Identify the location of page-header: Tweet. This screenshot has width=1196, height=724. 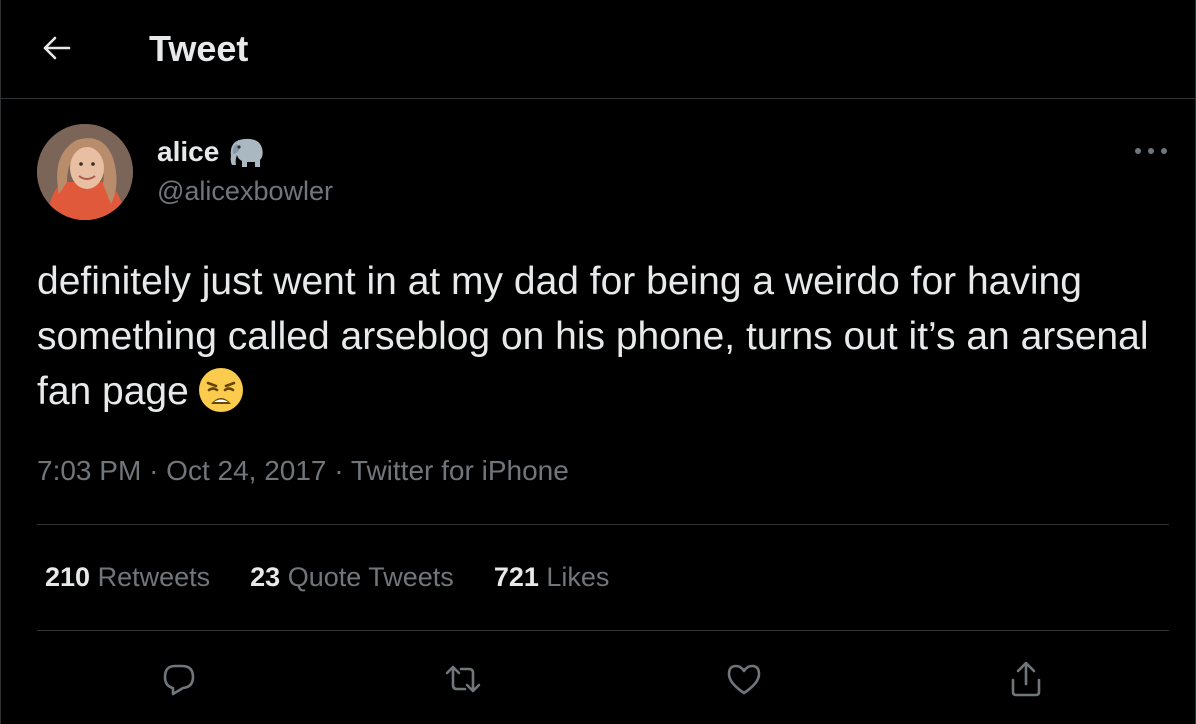
(598, 49).